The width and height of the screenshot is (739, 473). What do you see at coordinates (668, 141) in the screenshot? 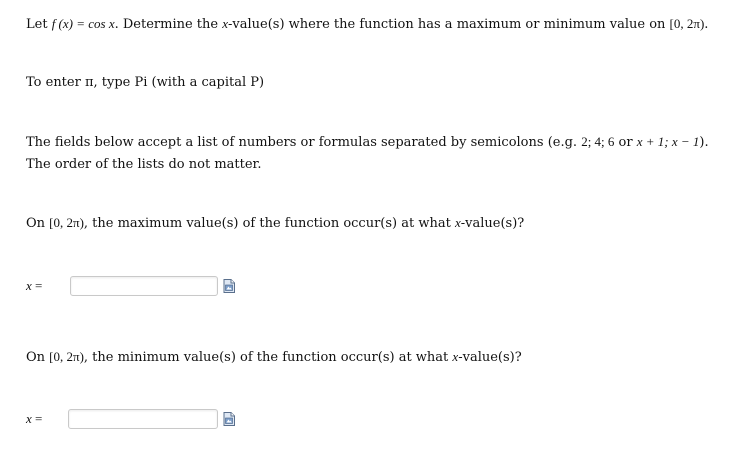
I see `instructions-example-2: x + 1; x − 1` at bounding box center [668, 141].